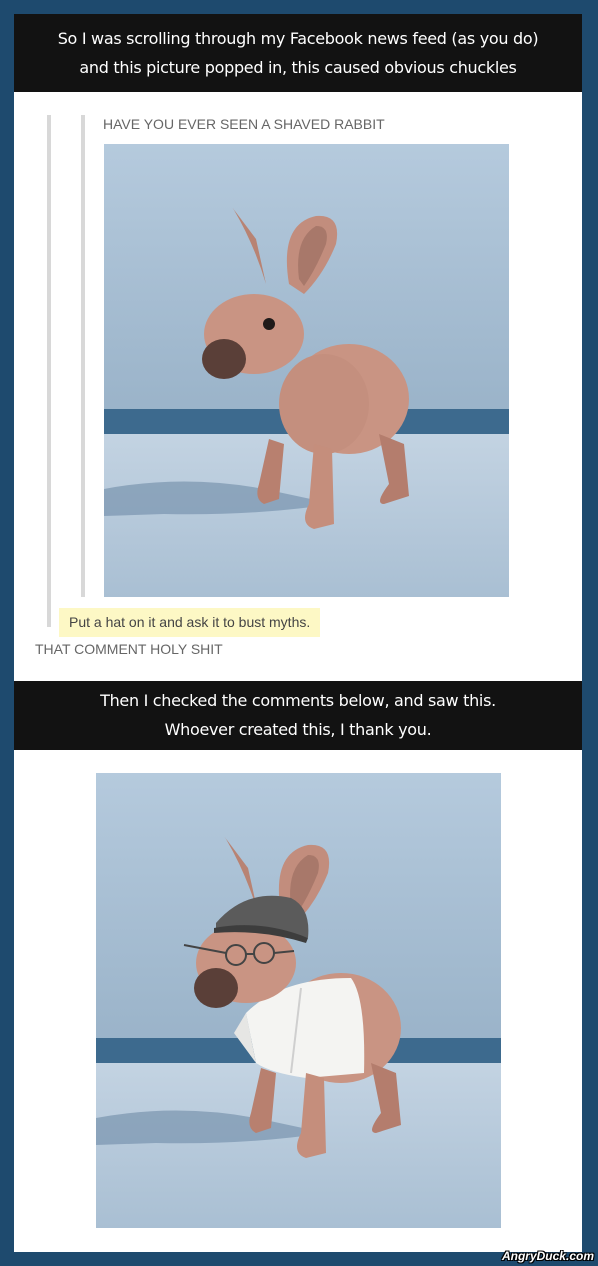  Describe the element at coordinates (129, 649) in the screenshot. I see `reblog-comment: THAT COMMENT HOLY SHIT` at that location.